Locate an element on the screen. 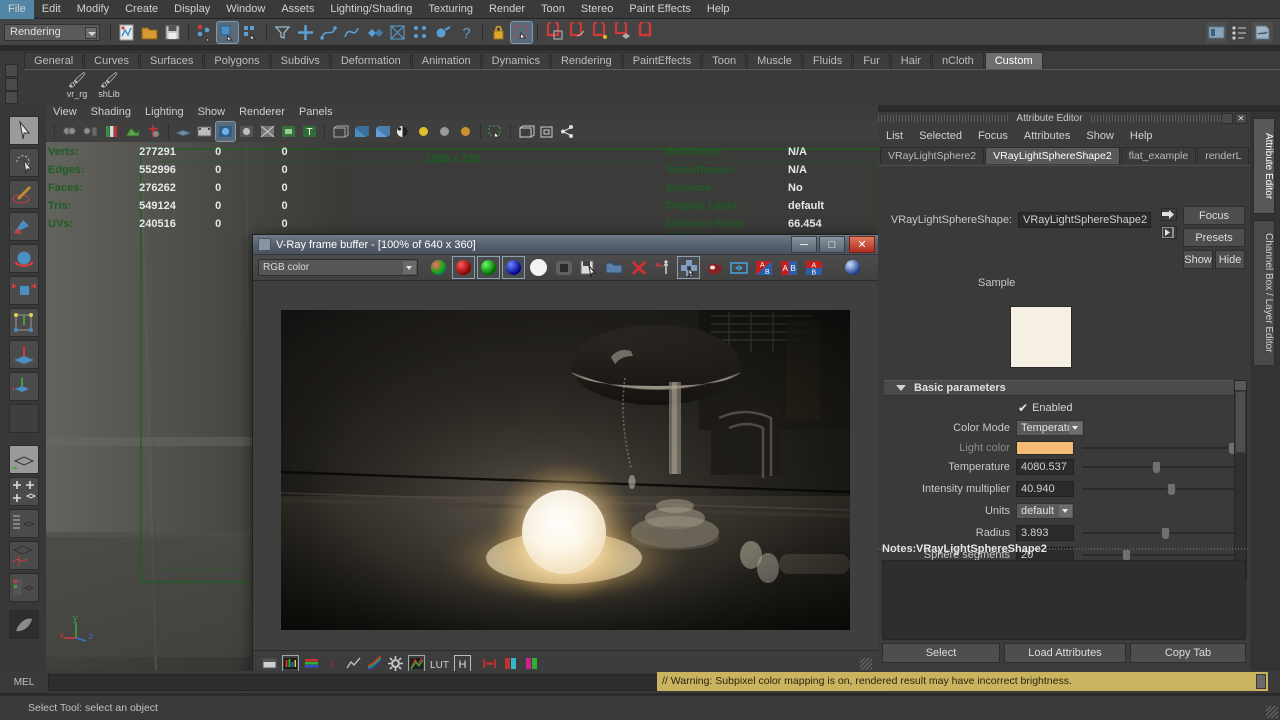 Image resolution: width=1280 pixels, height=720 pixels. select-by-object-type-icon is located at coordinates (227, 32).